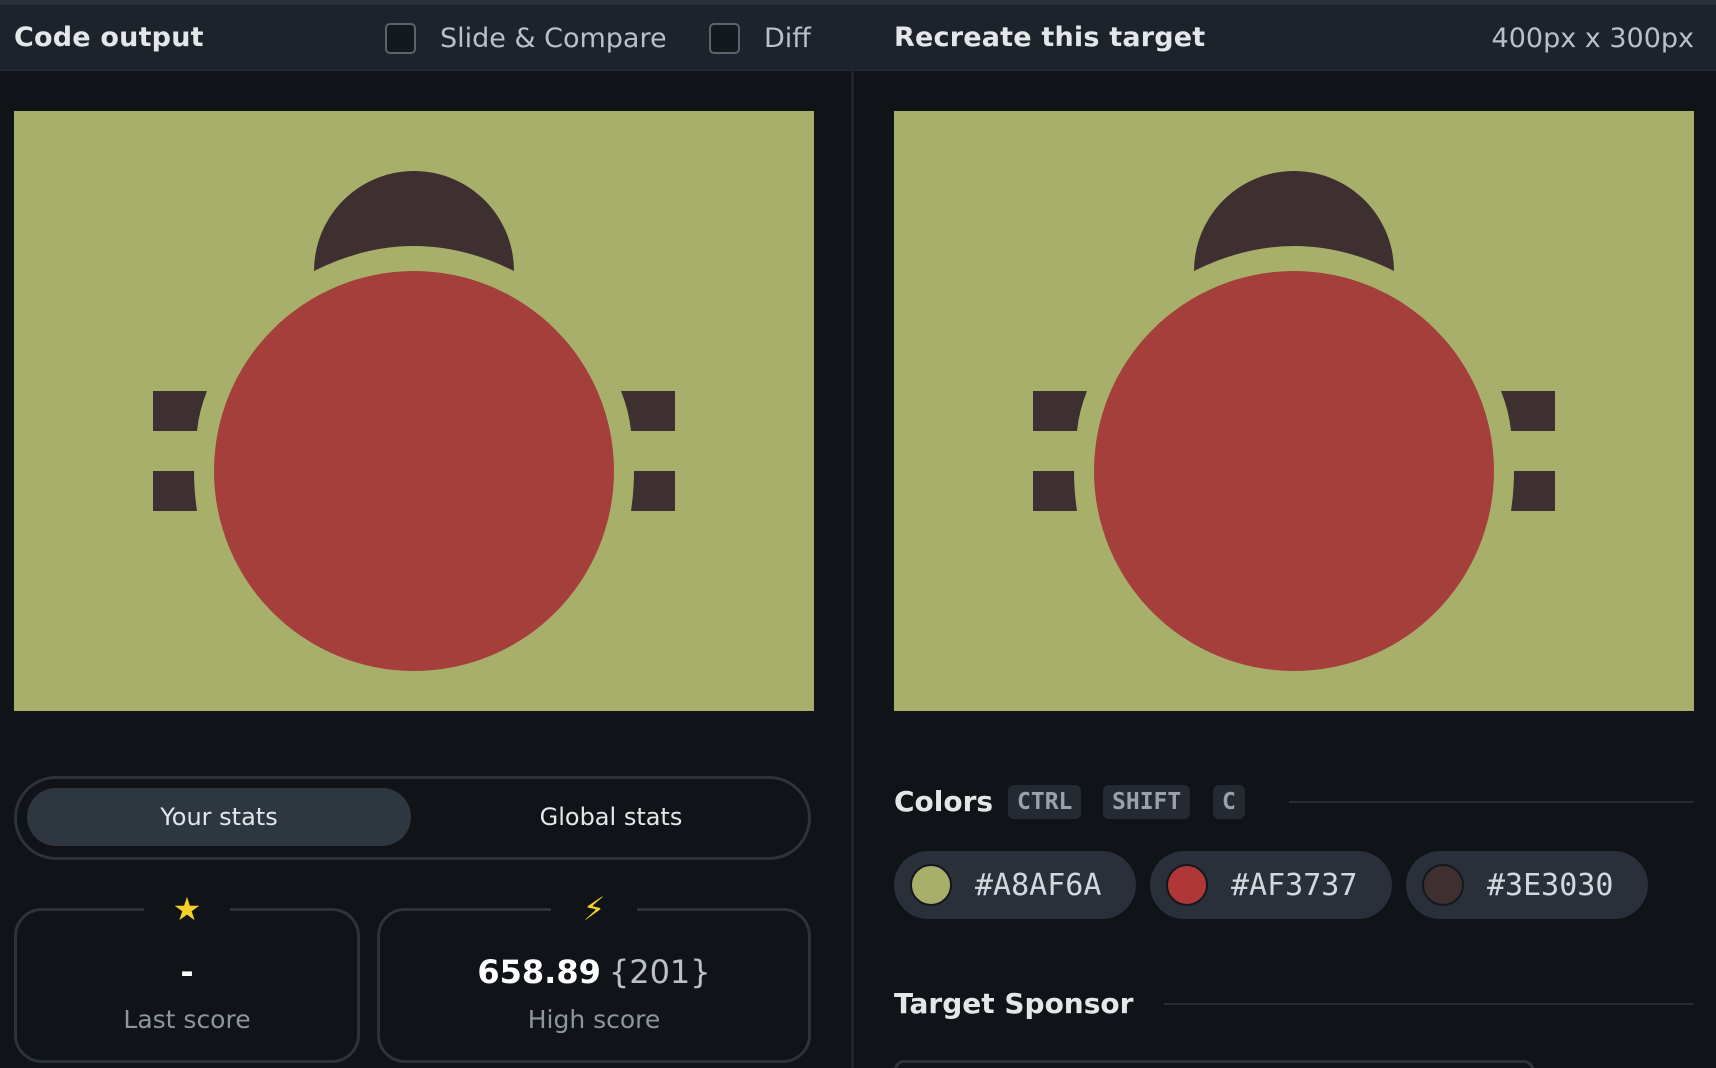 Image resolution: width=1716 pixels, height=1068 pixels. Describe the element at coordinates (414, 471) in the screenshot. I see `output-body-circle` at that location.